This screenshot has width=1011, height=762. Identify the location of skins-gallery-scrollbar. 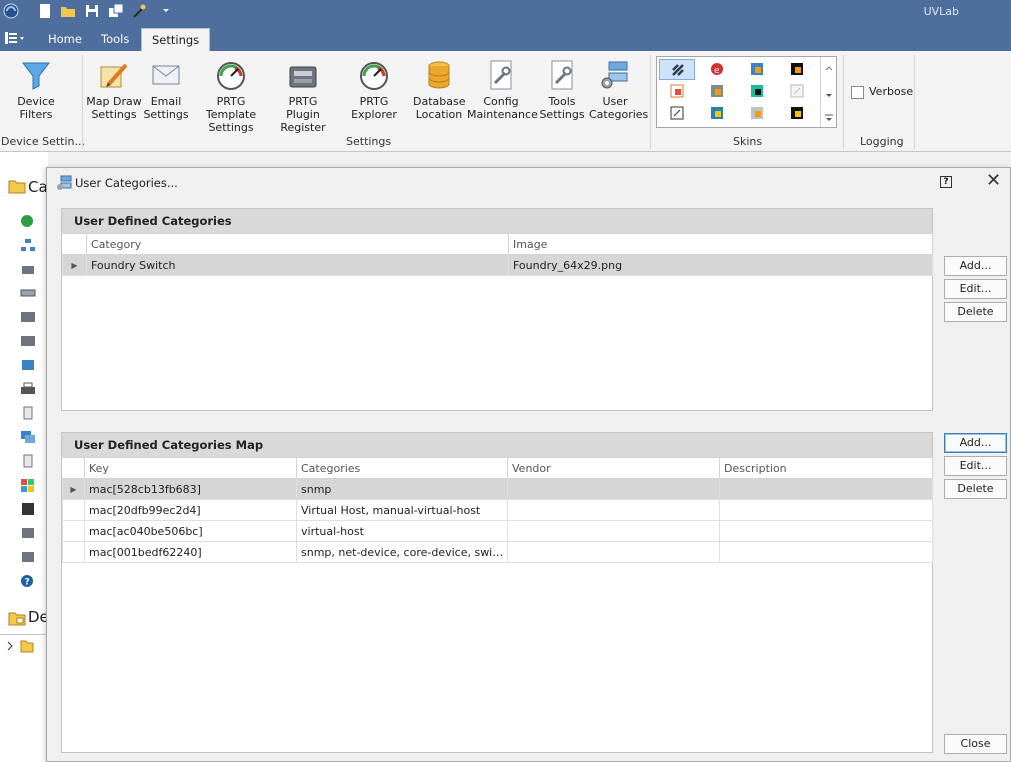
(828, 92).